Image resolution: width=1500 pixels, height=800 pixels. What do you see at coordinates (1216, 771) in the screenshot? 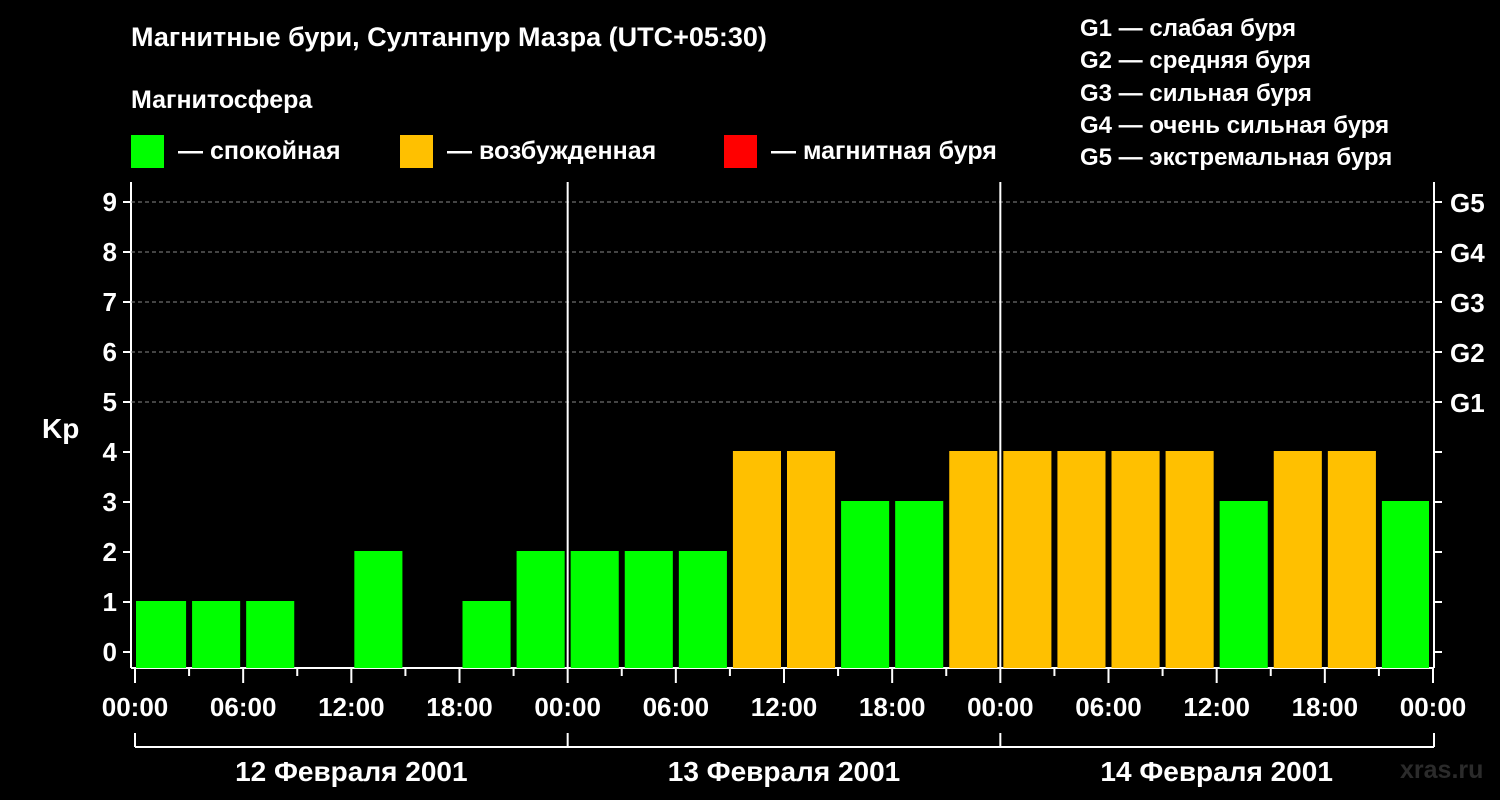
I see `day-label: 14 Февраля 2001` at bounding box center [1216, 771].